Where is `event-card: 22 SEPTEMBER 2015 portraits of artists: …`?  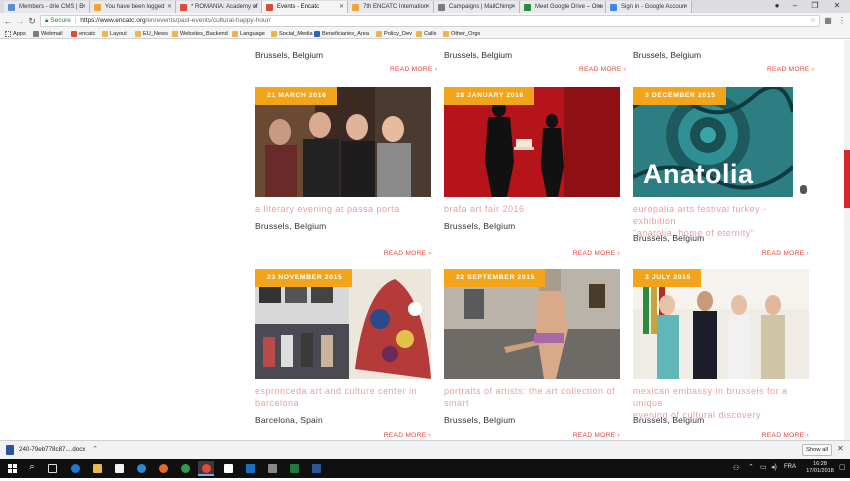
event-card: 22 SEPTEMBER 2015 portraits of artists: … is located at coordinates (532, 354).